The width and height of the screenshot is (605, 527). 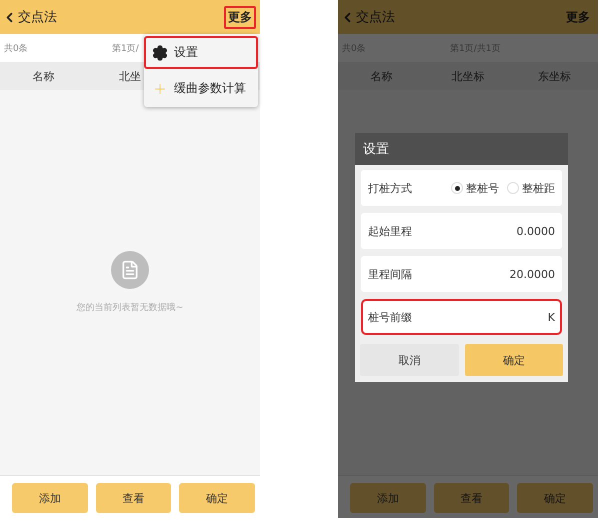 I want to click on confirm-button: 确定, so click(x=513, y=360).